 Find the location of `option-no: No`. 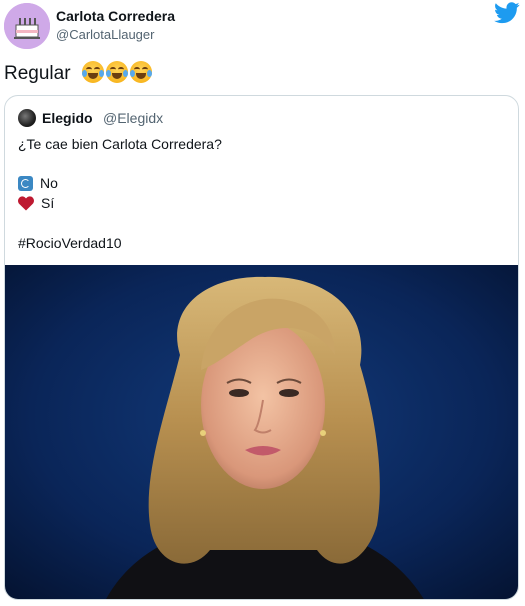

option-no: No is located at coordinates (38, 183).